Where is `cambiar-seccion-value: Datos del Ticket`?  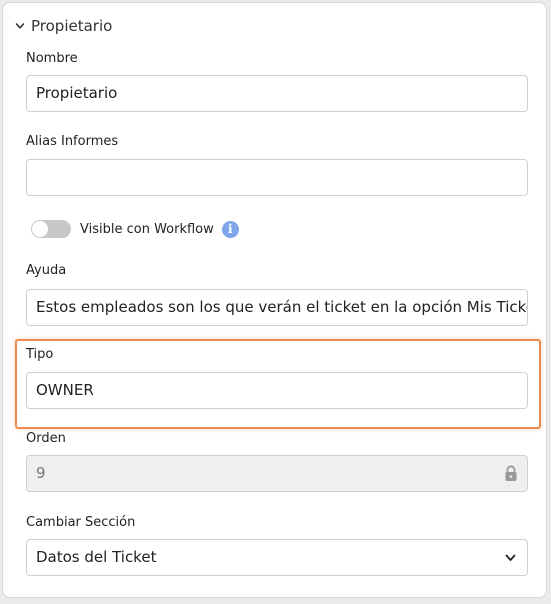
cambiar-seccion-value: Datos del Ticket is located at coordinates (96, 557).